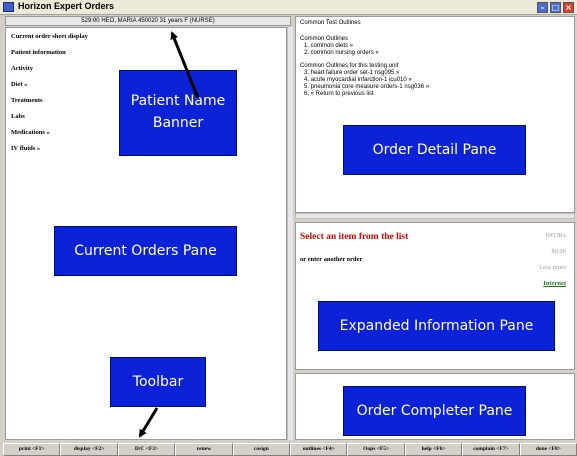  I want to click on toolbar-arrow-icon, so click(148, 422).